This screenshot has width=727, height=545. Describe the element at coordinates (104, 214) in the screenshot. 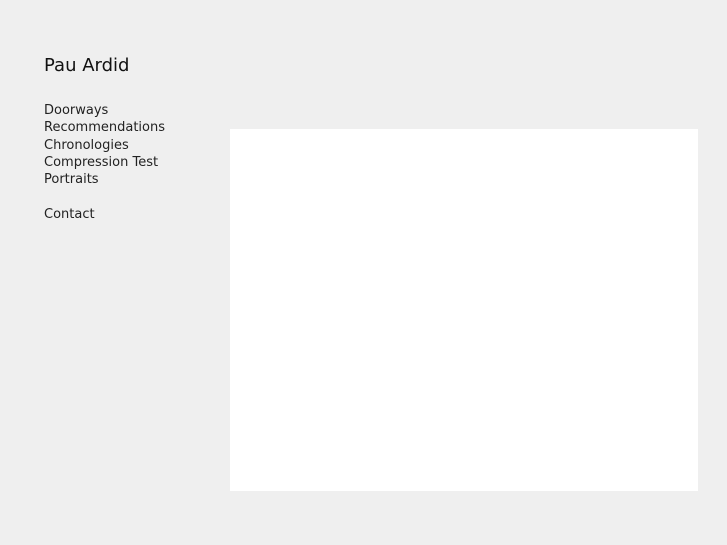

I see `nav-item-contact: Contact` at that location.